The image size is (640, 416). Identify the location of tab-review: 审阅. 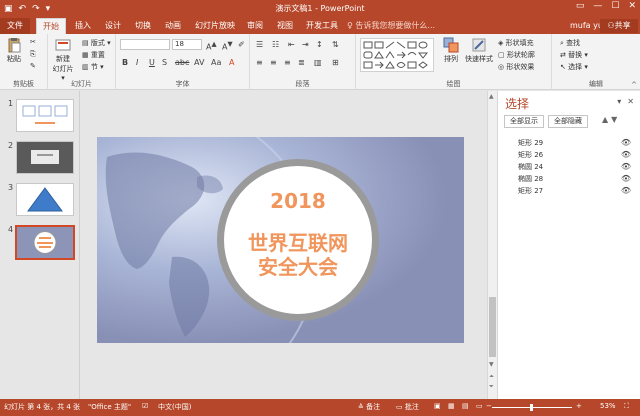
(255, 26).